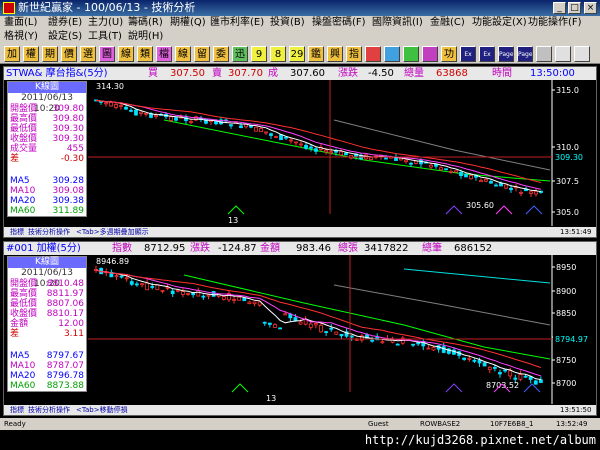  Describe the element at coordinates (574, 8) in the screenshot. I see `maximize-button: □` at that location.